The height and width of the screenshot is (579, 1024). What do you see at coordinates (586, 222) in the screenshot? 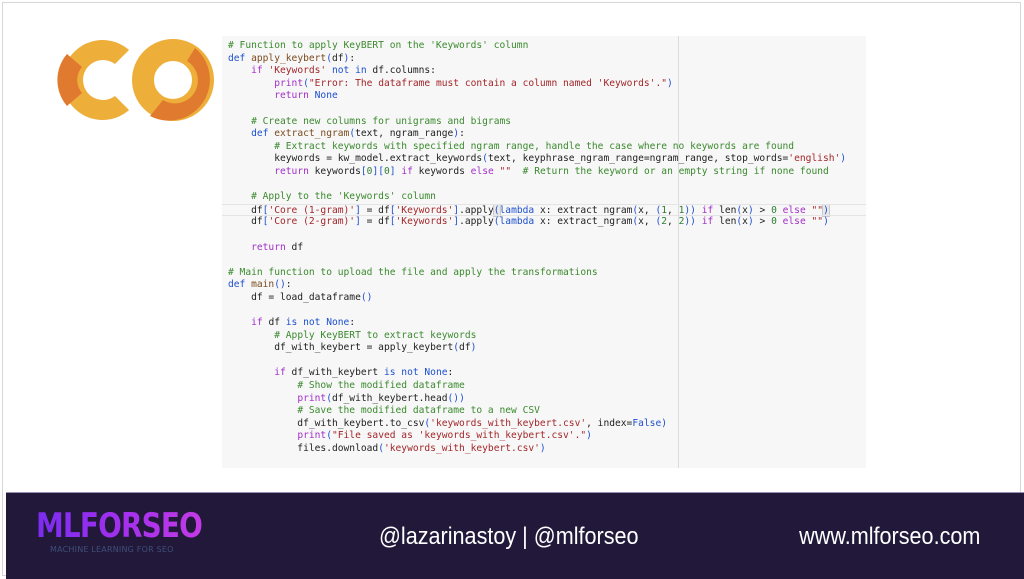
I see `code-token: x: extract_ngram` at bounding box center [586, 222].